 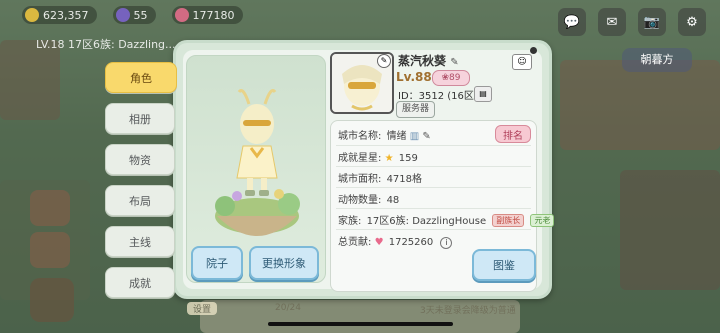 I want to click on character-sprite, so click(x=257, y=142).